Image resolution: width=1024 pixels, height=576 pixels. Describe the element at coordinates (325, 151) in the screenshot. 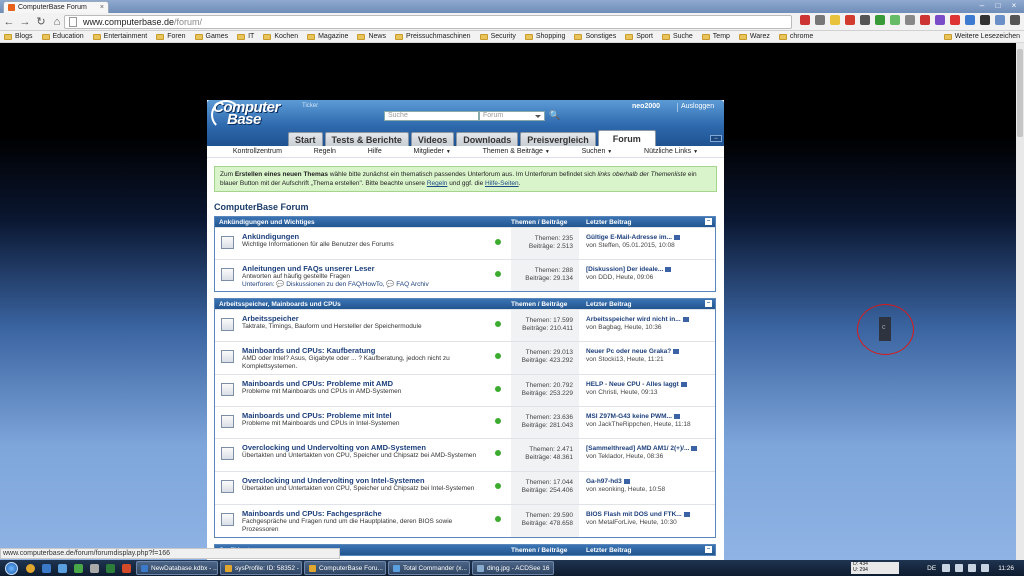

I see `subnav-regeln: Regeln` at that location.